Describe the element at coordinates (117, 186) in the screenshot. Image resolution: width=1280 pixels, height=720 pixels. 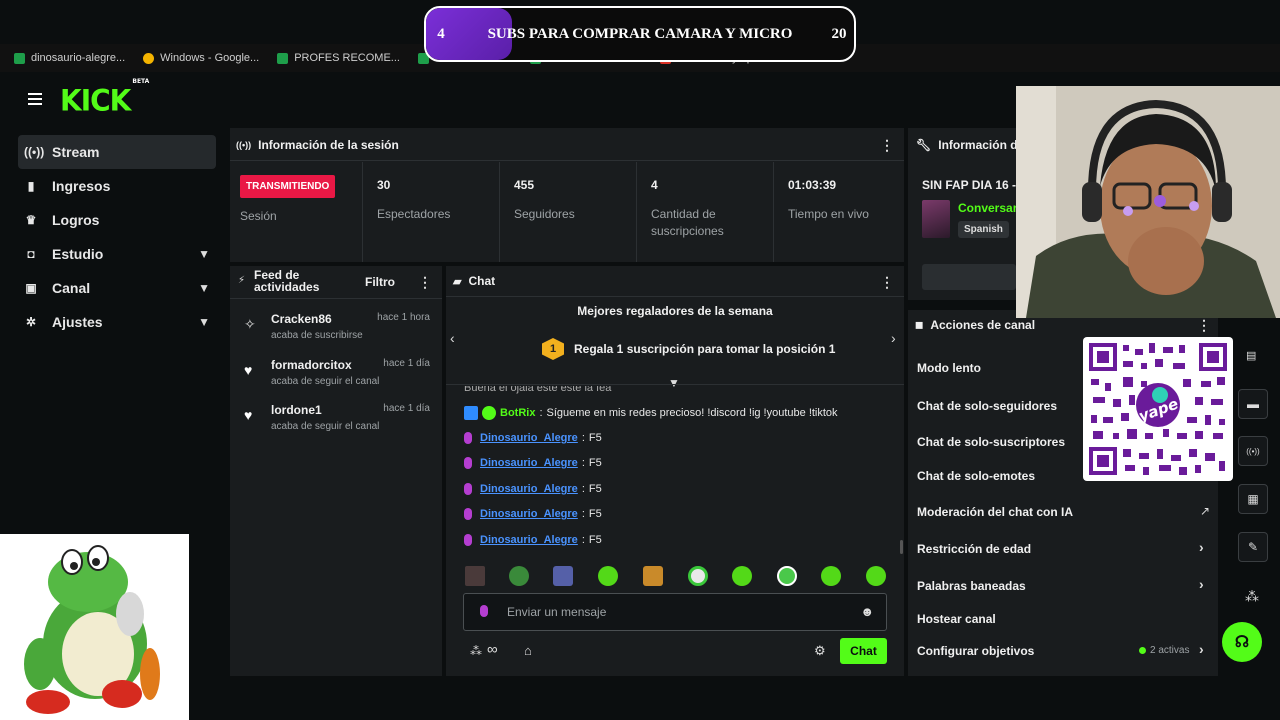
I see `sidebar-item-ingresos: ▮ Ingresos` at that location.